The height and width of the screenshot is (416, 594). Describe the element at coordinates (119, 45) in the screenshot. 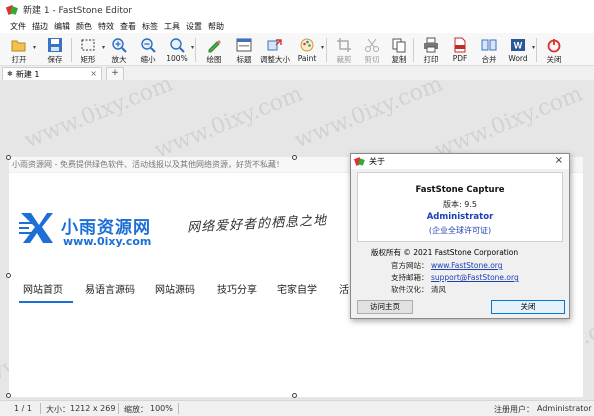

I see `zoom-in-icon` at that location.